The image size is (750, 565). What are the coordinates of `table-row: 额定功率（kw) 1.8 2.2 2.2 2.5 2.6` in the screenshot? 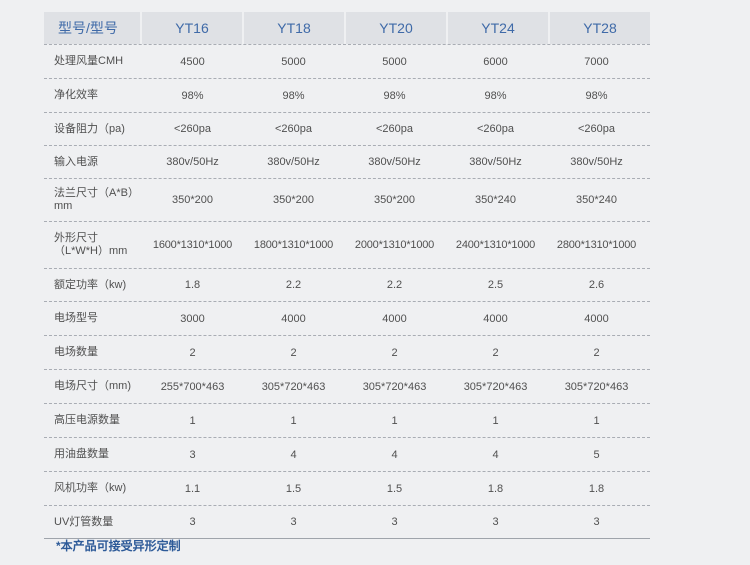 It's located at (347, 284).